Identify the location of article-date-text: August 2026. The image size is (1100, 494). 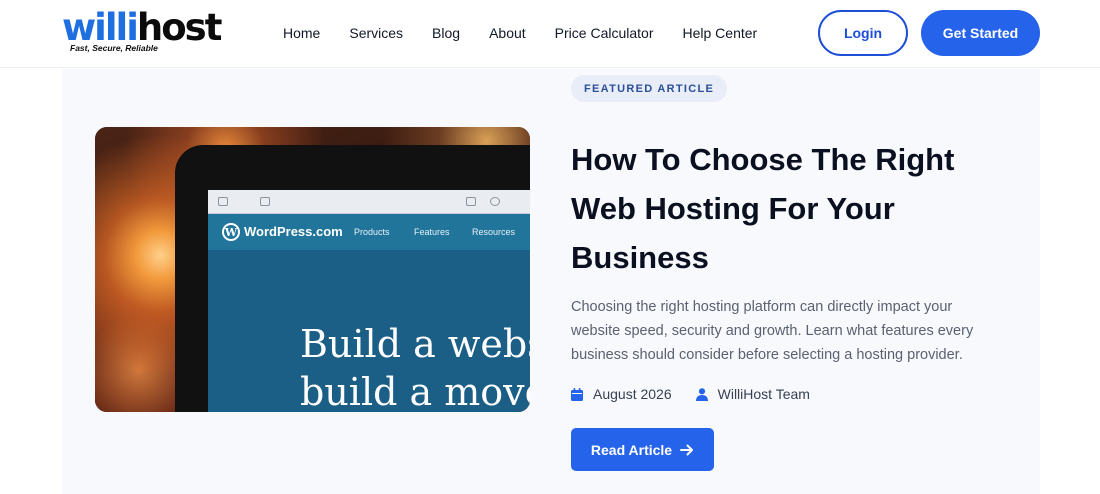
(632, 394).